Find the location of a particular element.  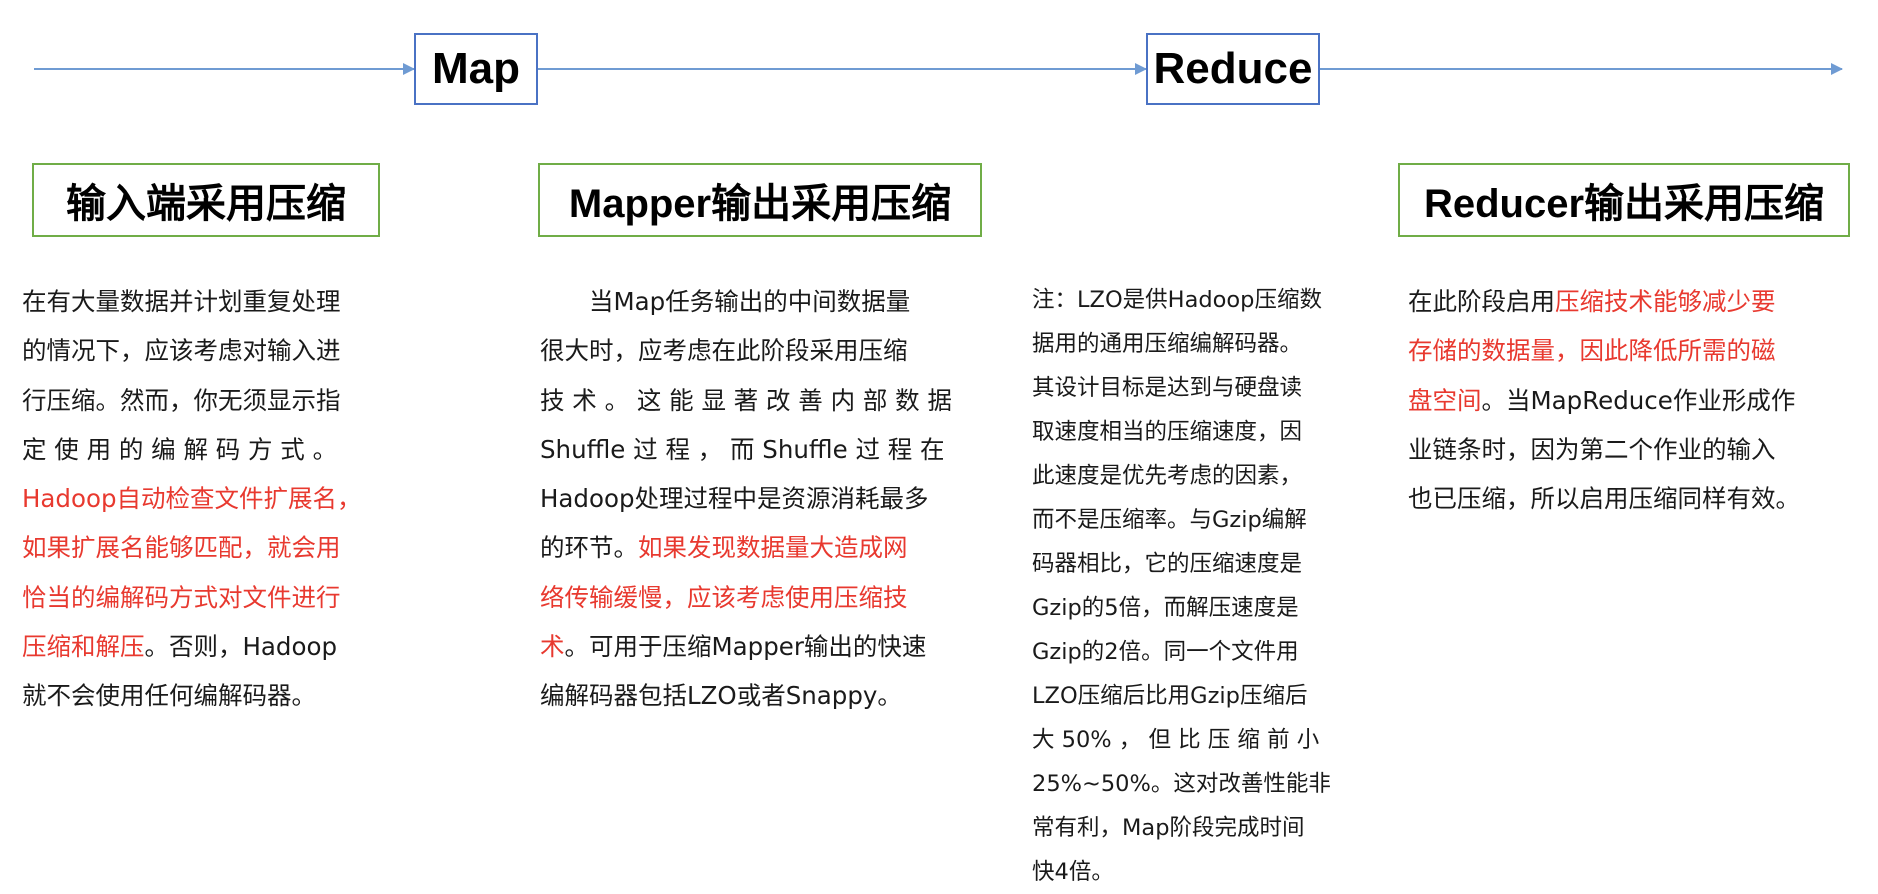

text-segment: 在此阶段启用 is located at coordinates (1481, 301).